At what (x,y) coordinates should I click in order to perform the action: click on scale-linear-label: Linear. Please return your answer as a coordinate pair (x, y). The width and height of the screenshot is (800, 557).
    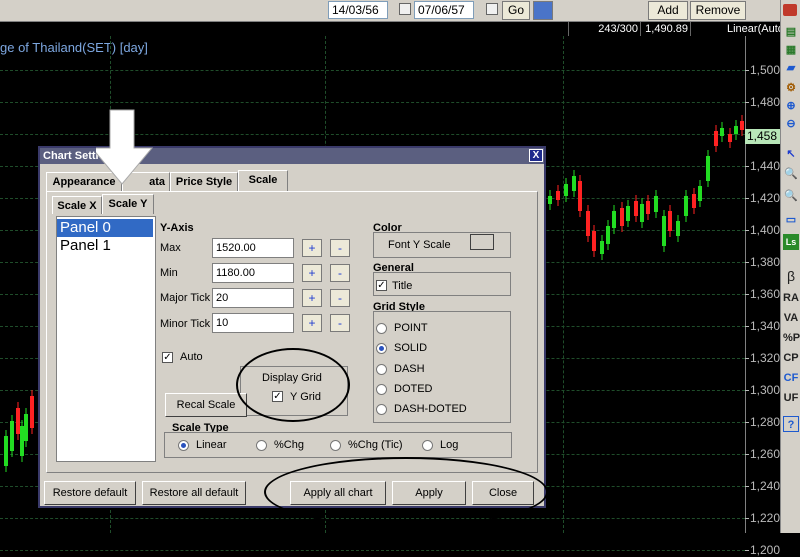
    Looking at the image, I should click on (211, 445).